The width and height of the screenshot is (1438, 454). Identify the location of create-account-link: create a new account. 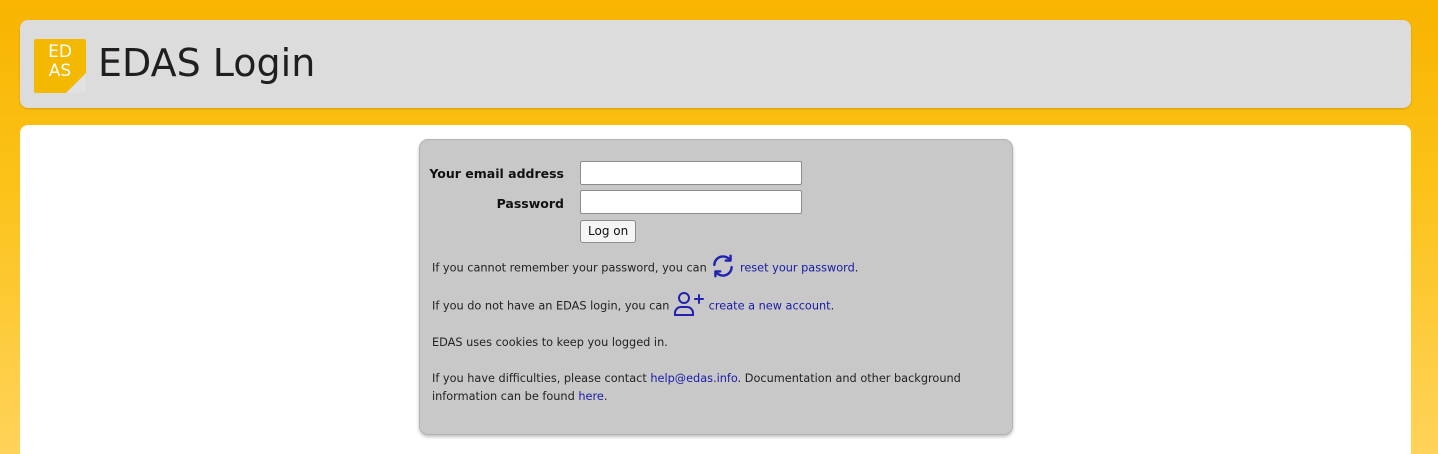
(770, 306).